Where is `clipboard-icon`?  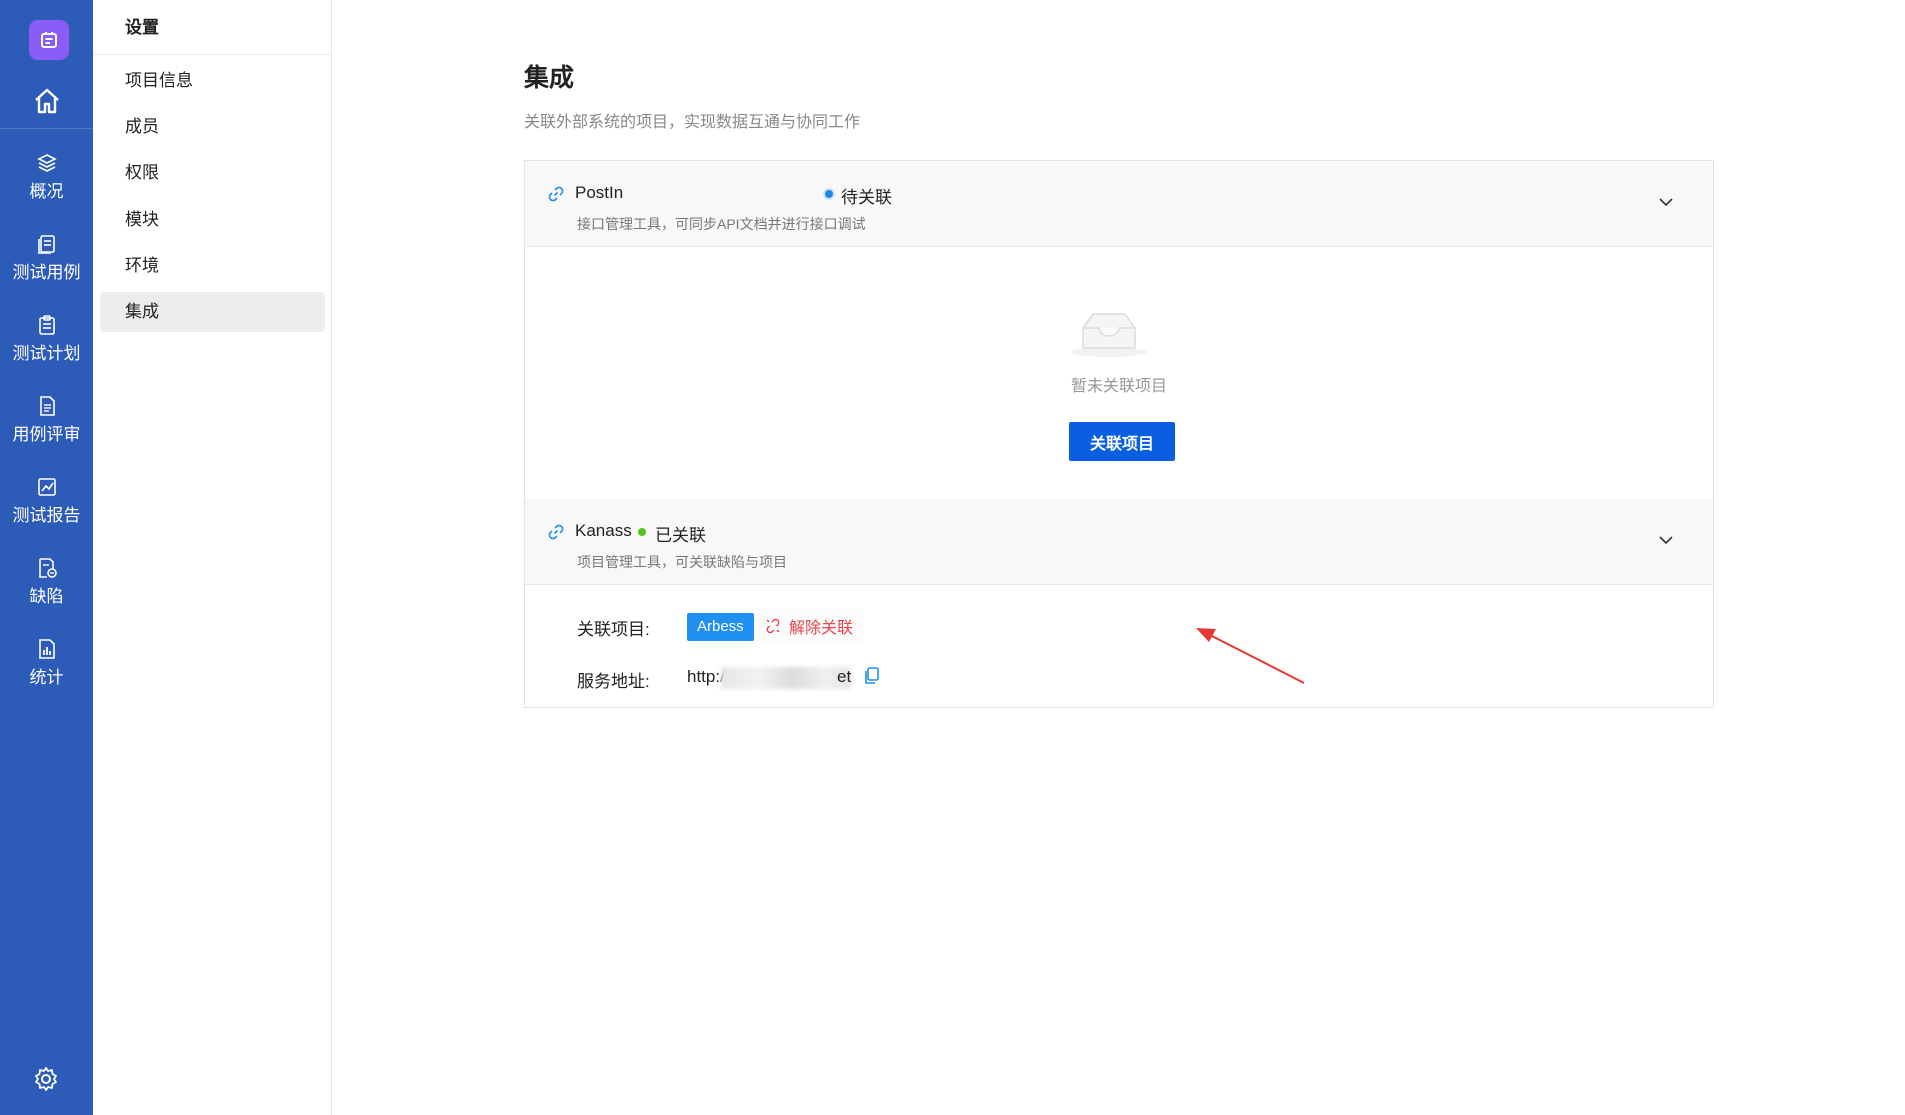
clipboard-icon is located at coordinates (46, 325).